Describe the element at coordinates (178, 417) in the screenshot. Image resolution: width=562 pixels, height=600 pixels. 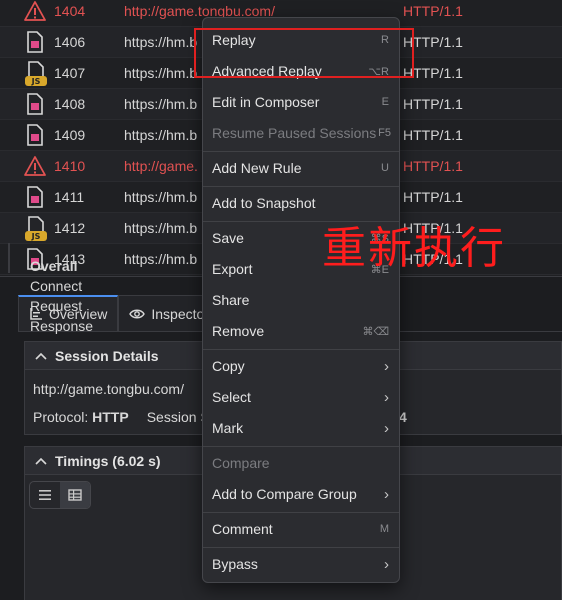
I see `session-label: Session S` at that location.